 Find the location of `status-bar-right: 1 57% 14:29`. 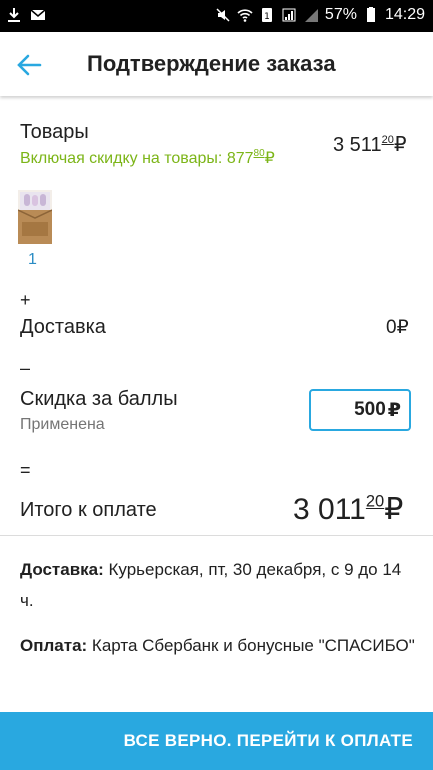

status-bar-right: 1 57% 14:29 is located at coordinates (320, 15).